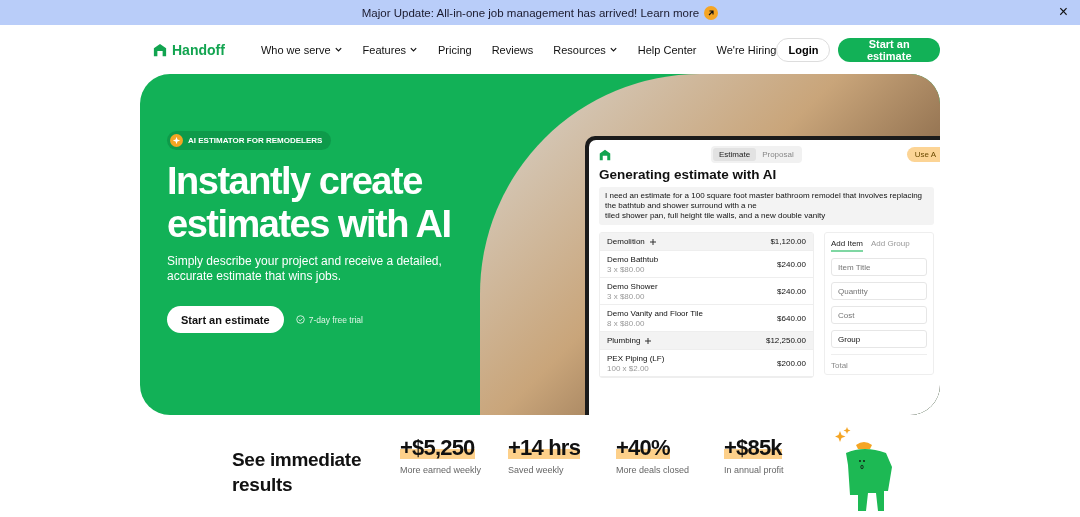  What do you see at coordinates (300, 319) in the screenshot?
I see `check-circle-icon` at bounding box center [300, 319].